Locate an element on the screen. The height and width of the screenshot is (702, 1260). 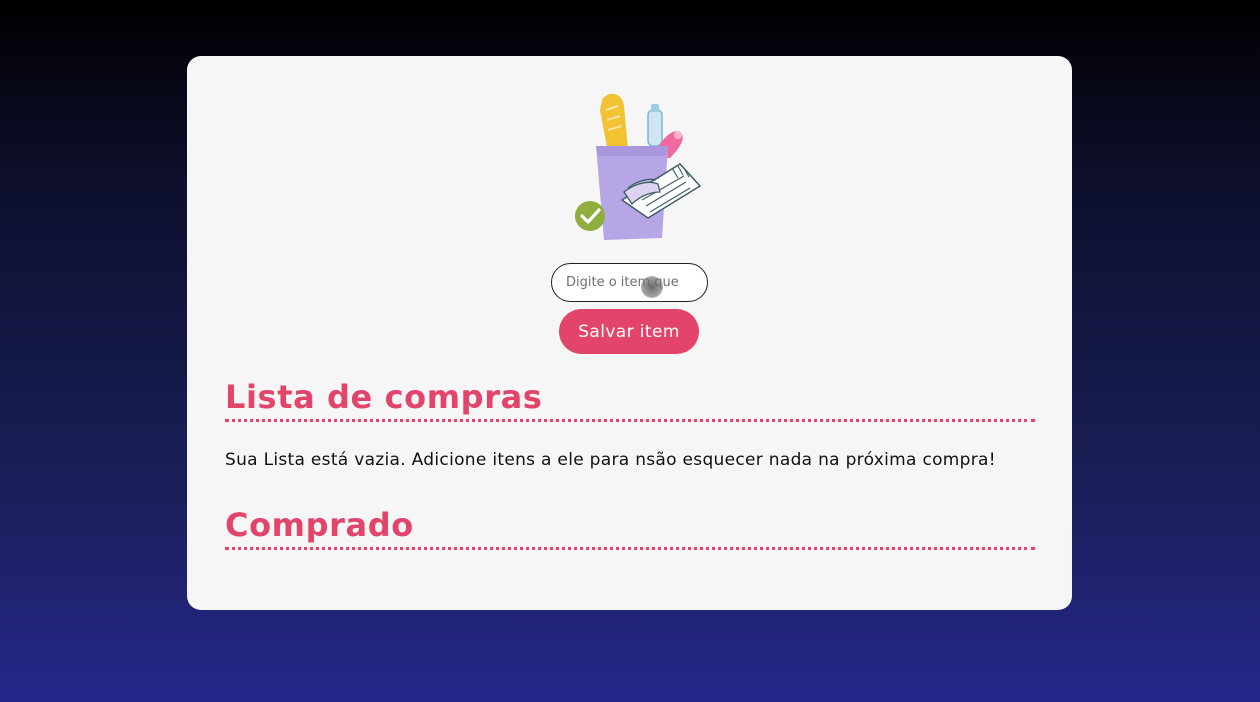
cursor-indicator is located at coordinates (652, 287).